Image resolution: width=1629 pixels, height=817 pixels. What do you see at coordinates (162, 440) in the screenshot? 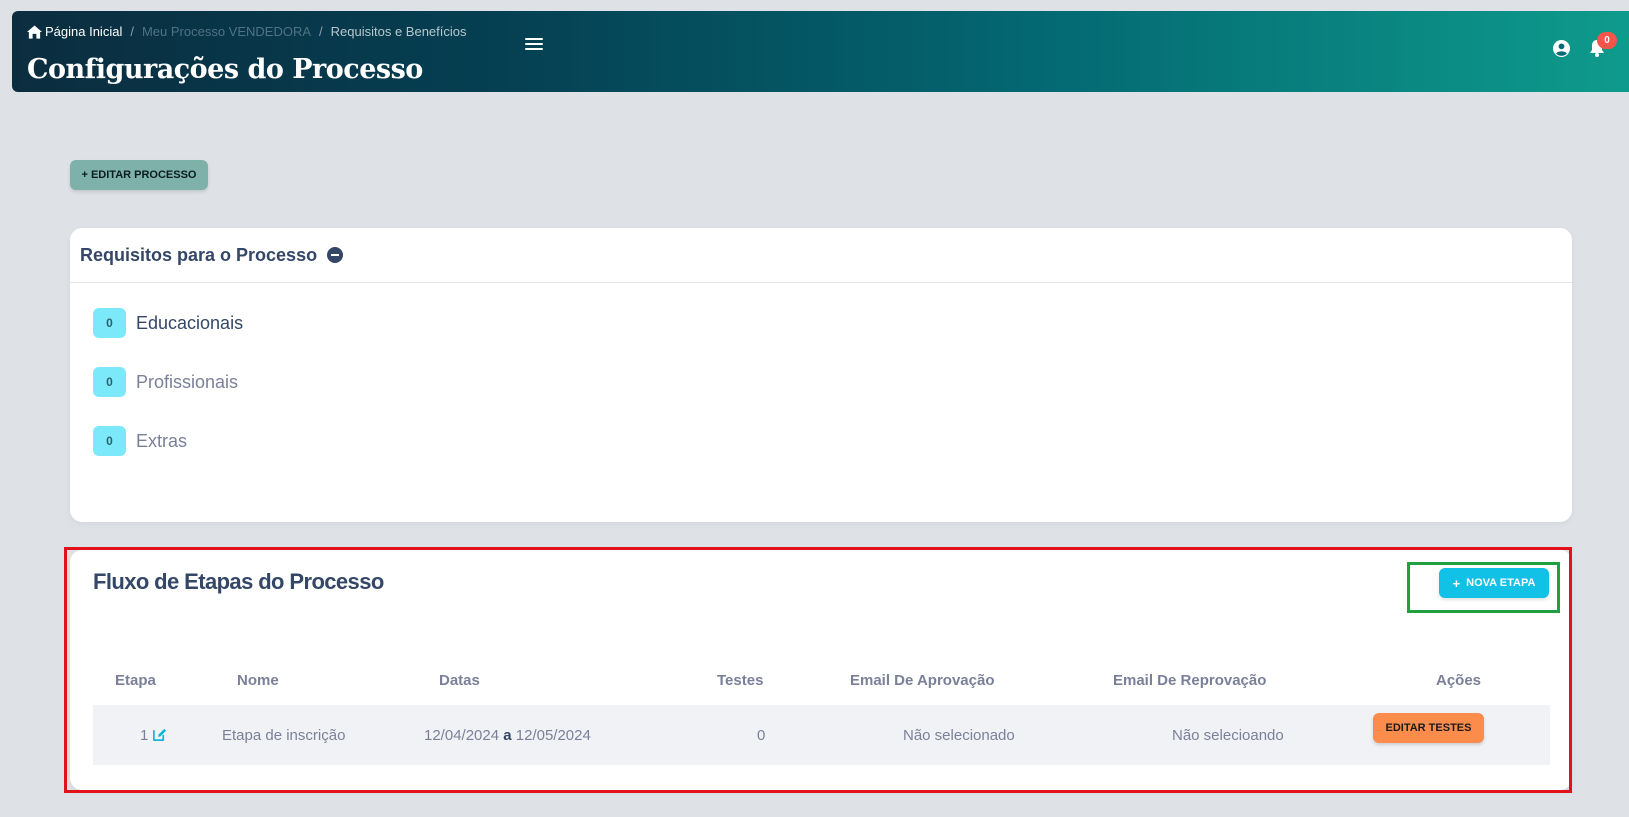
I see `requirement-label: Extras` at bounding box center [162, 440].